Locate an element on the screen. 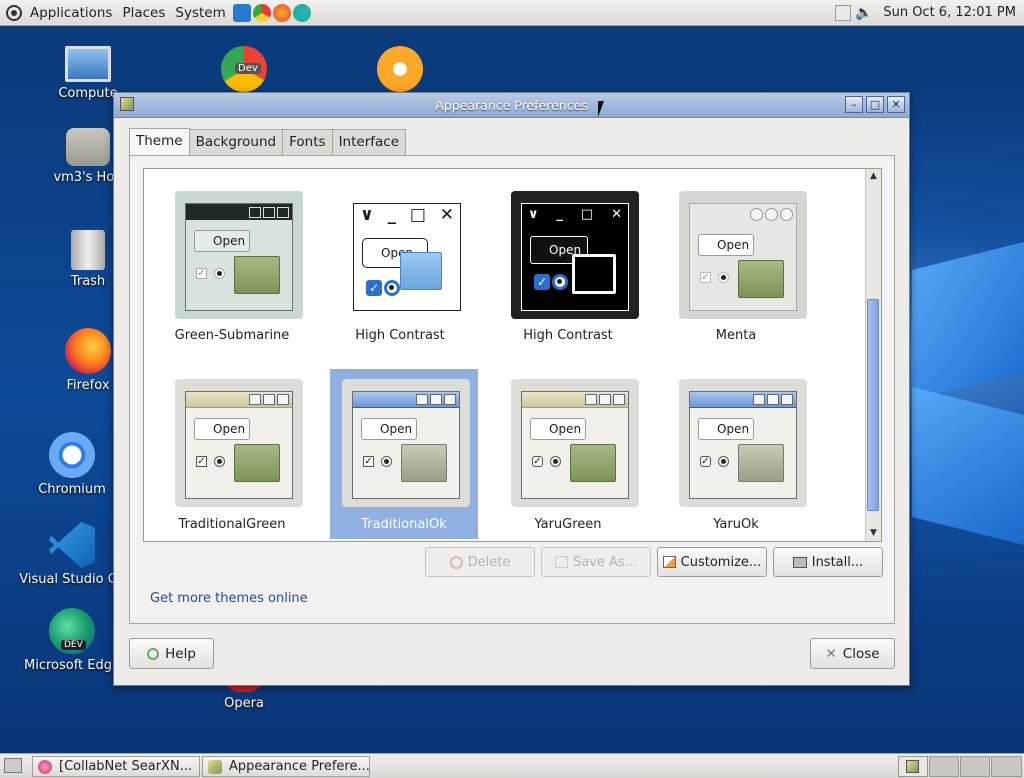 Image resolution: width=1024 pixels, height=778 pixels. desktop-icon-chromium: Chromium is located at coordinates (72, 464).